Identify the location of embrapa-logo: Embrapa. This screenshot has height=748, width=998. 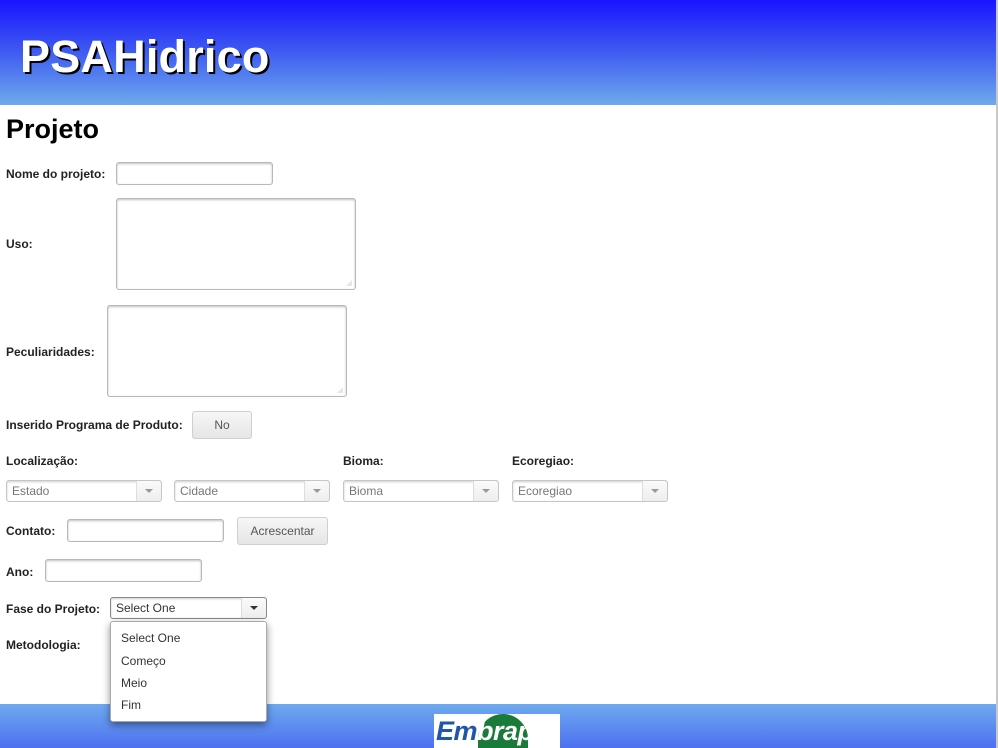
(497, 731).